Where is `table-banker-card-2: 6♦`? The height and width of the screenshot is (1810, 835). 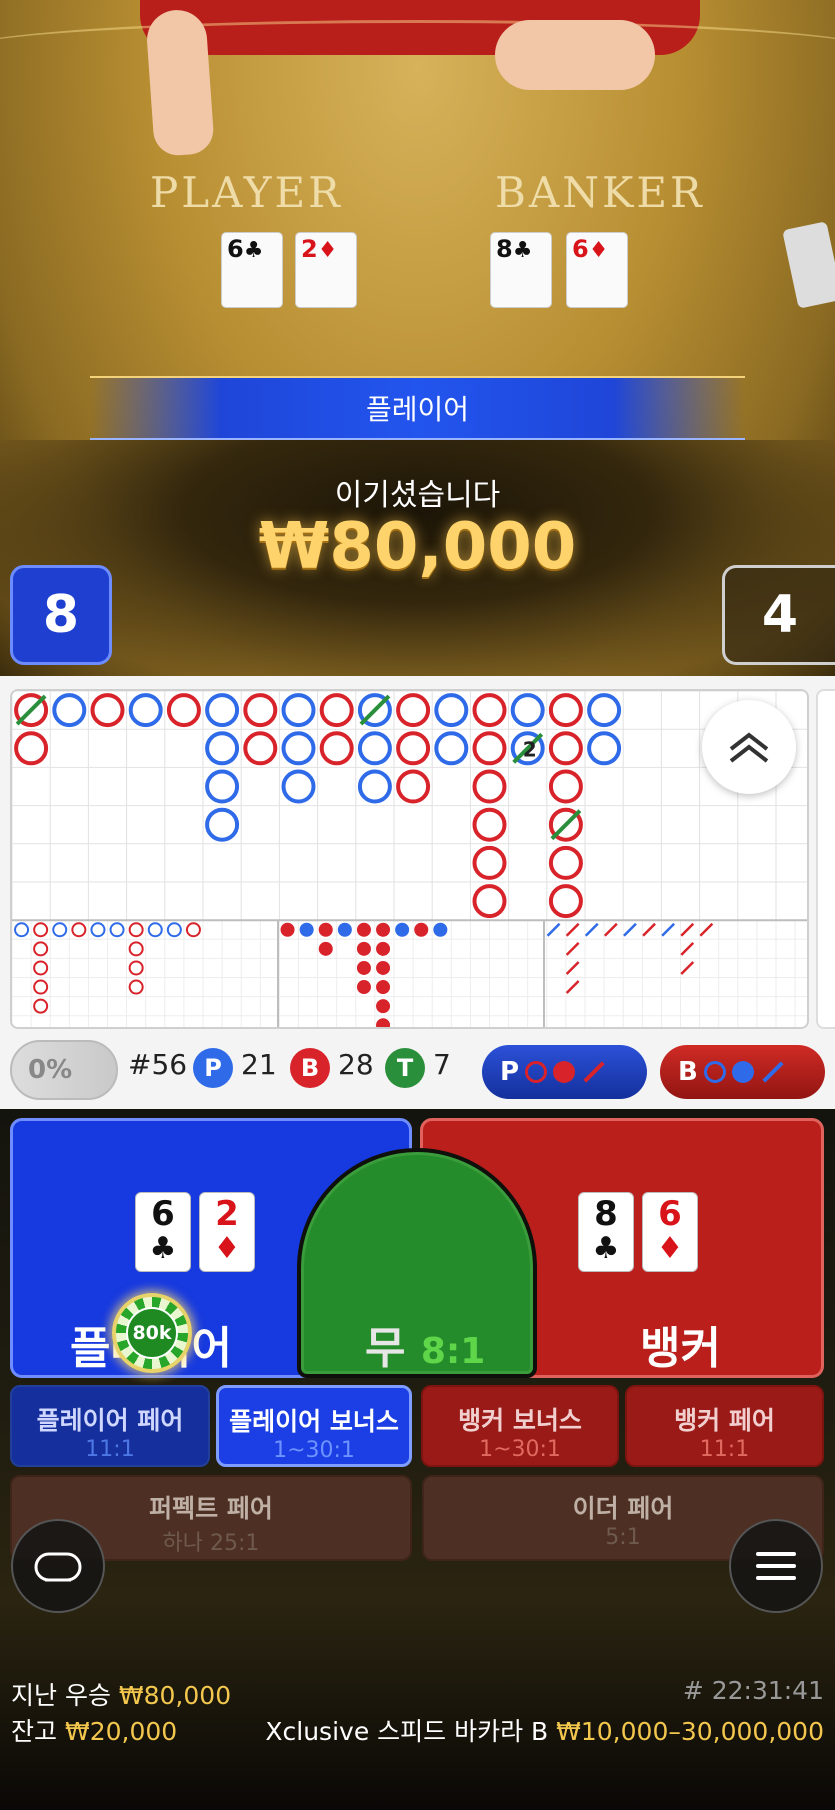 table-banker-card-2: 6♦ is located at coordinates (597, 270).